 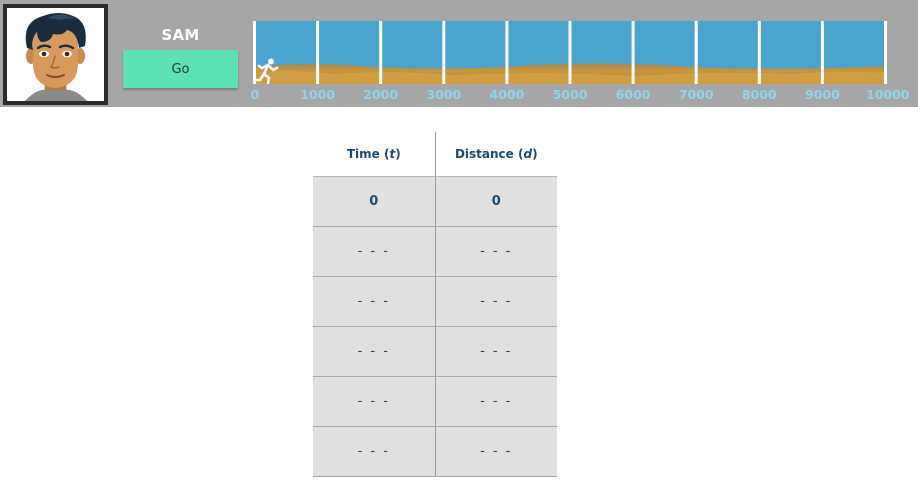 What do you see at coordinates (822, 94) in the screenshot?
I see `track-tick-label: 9000` at bounding box center [822, 94].